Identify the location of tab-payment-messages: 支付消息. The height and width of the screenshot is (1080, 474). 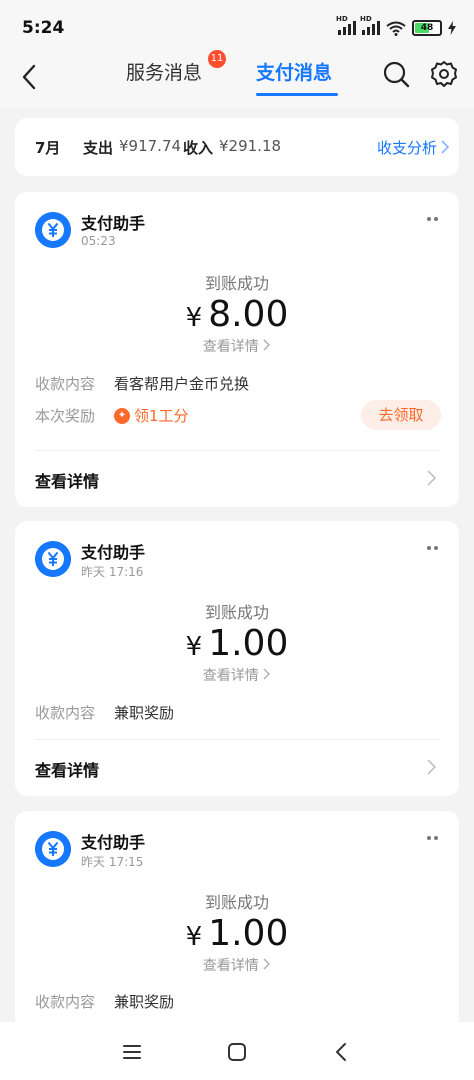
(294, 71).